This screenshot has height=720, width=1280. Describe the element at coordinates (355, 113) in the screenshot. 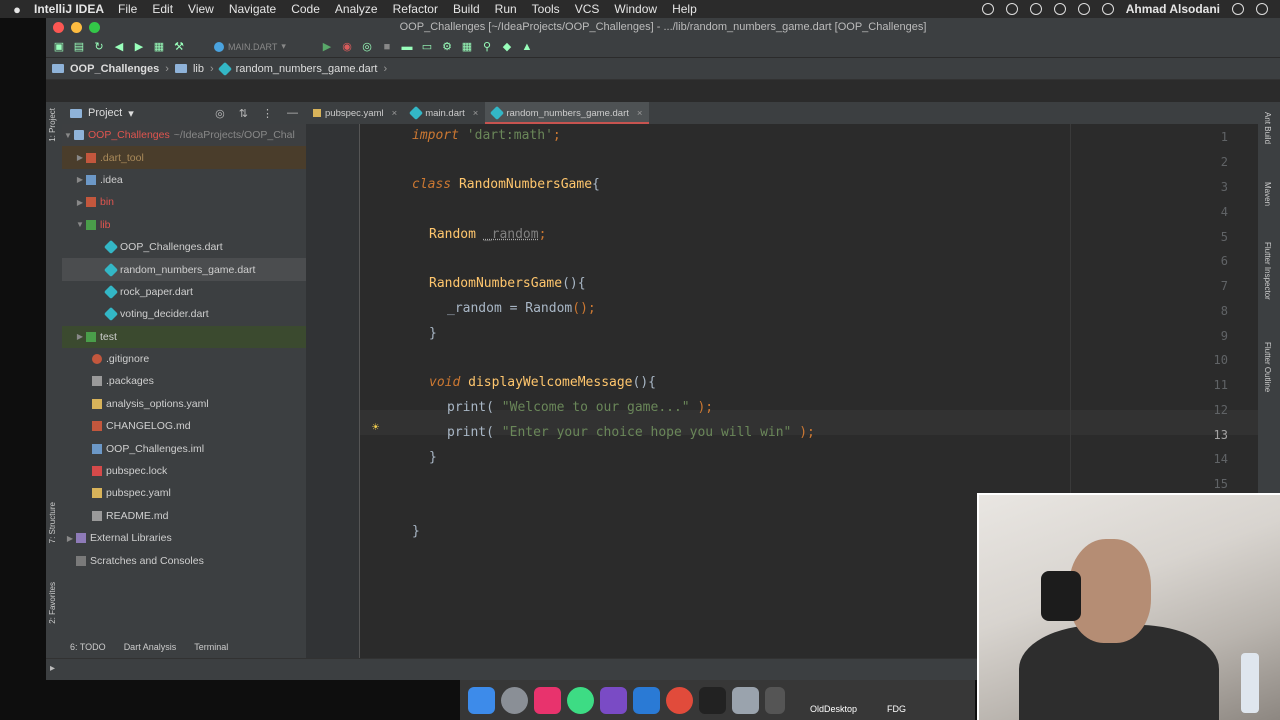

I see `tab-pubspec: pubspec.yaml ×` at that location.